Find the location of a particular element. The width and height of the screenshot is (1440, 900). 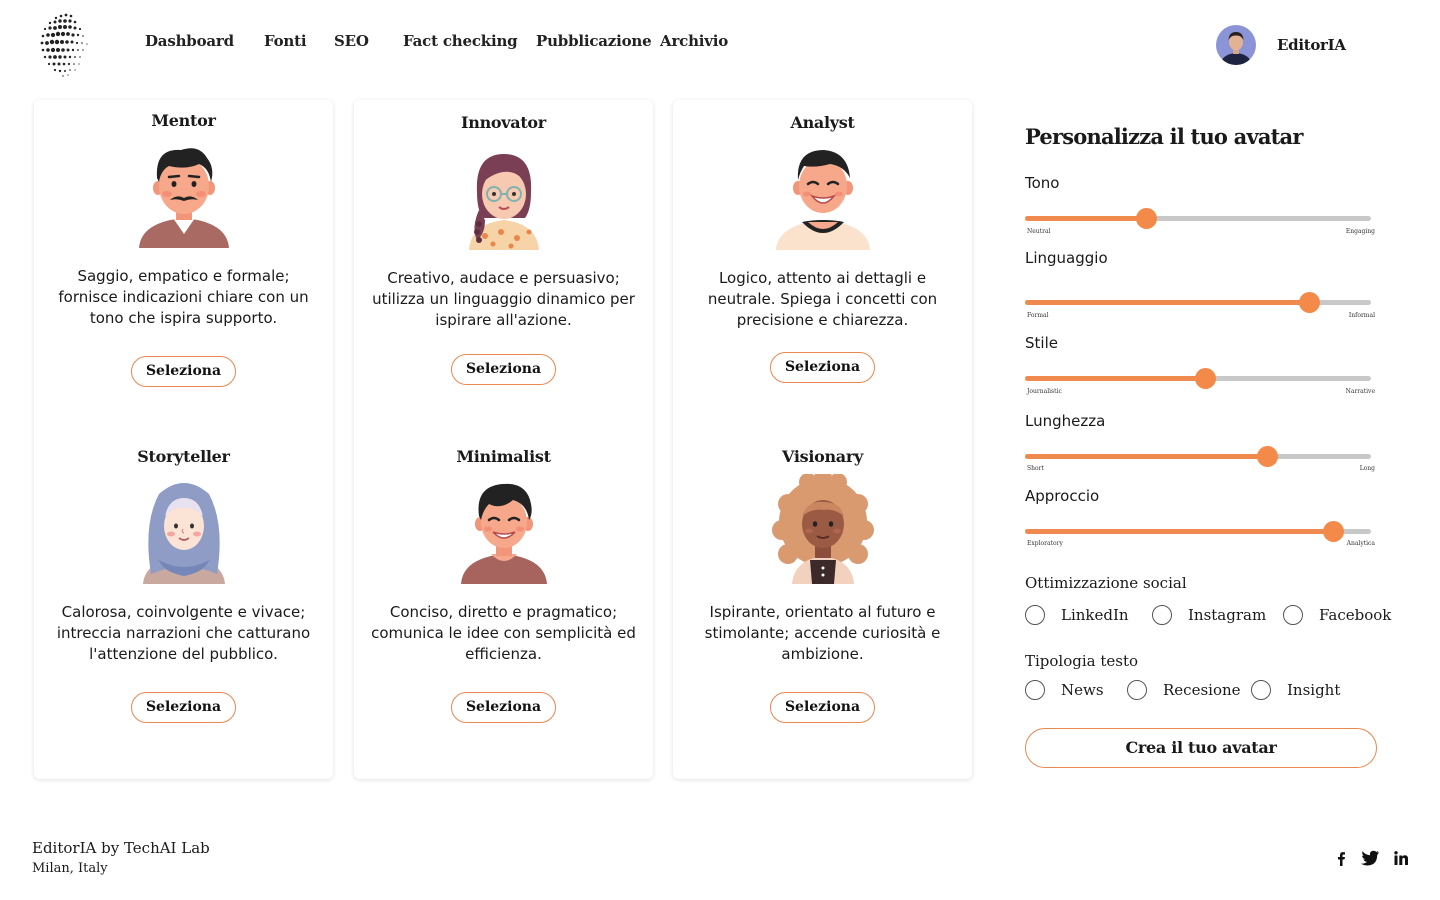

slider-min-label: Journalistic is located at coordinates (1044, 391).